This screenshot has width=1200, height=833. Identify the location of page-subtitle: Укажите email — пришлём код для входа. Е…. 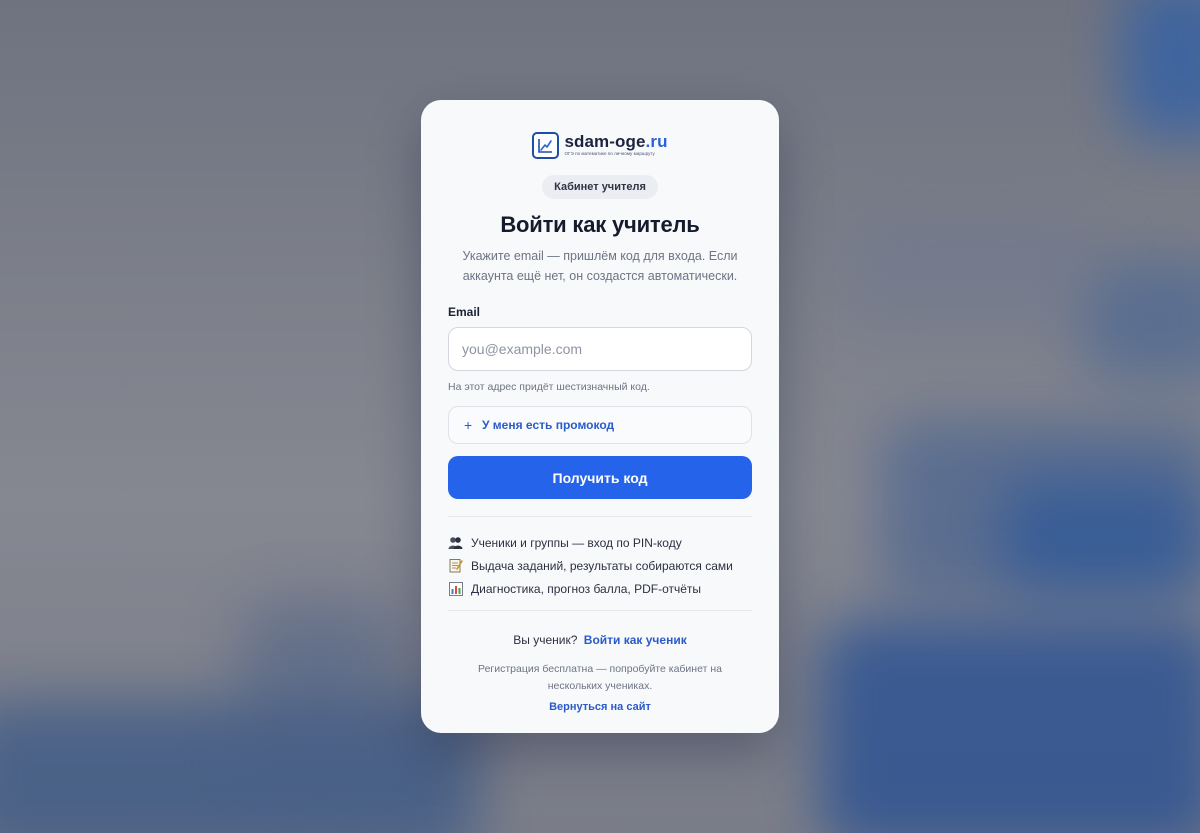
(600, 266).